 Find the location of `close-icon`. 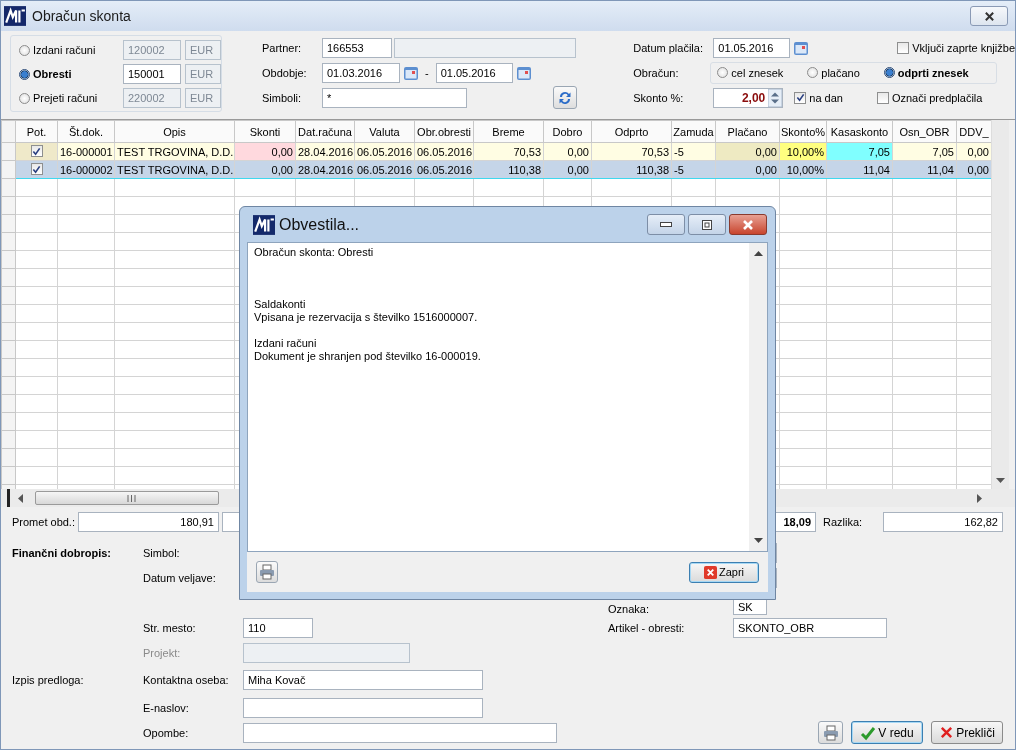

close-icon is located at coordinates (748, 224).